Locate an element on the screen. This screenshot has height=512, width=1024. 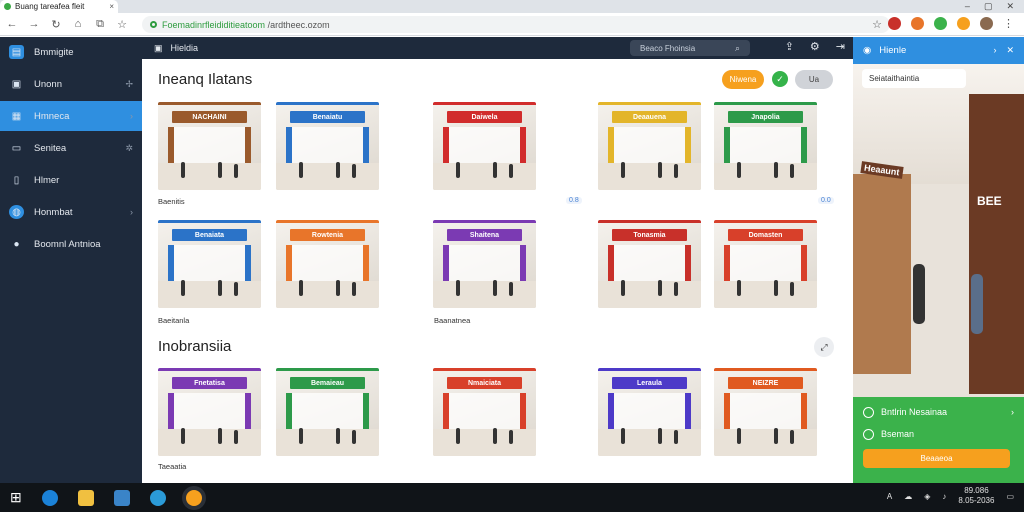
chrome-icon is located at coordinates (193, 497).